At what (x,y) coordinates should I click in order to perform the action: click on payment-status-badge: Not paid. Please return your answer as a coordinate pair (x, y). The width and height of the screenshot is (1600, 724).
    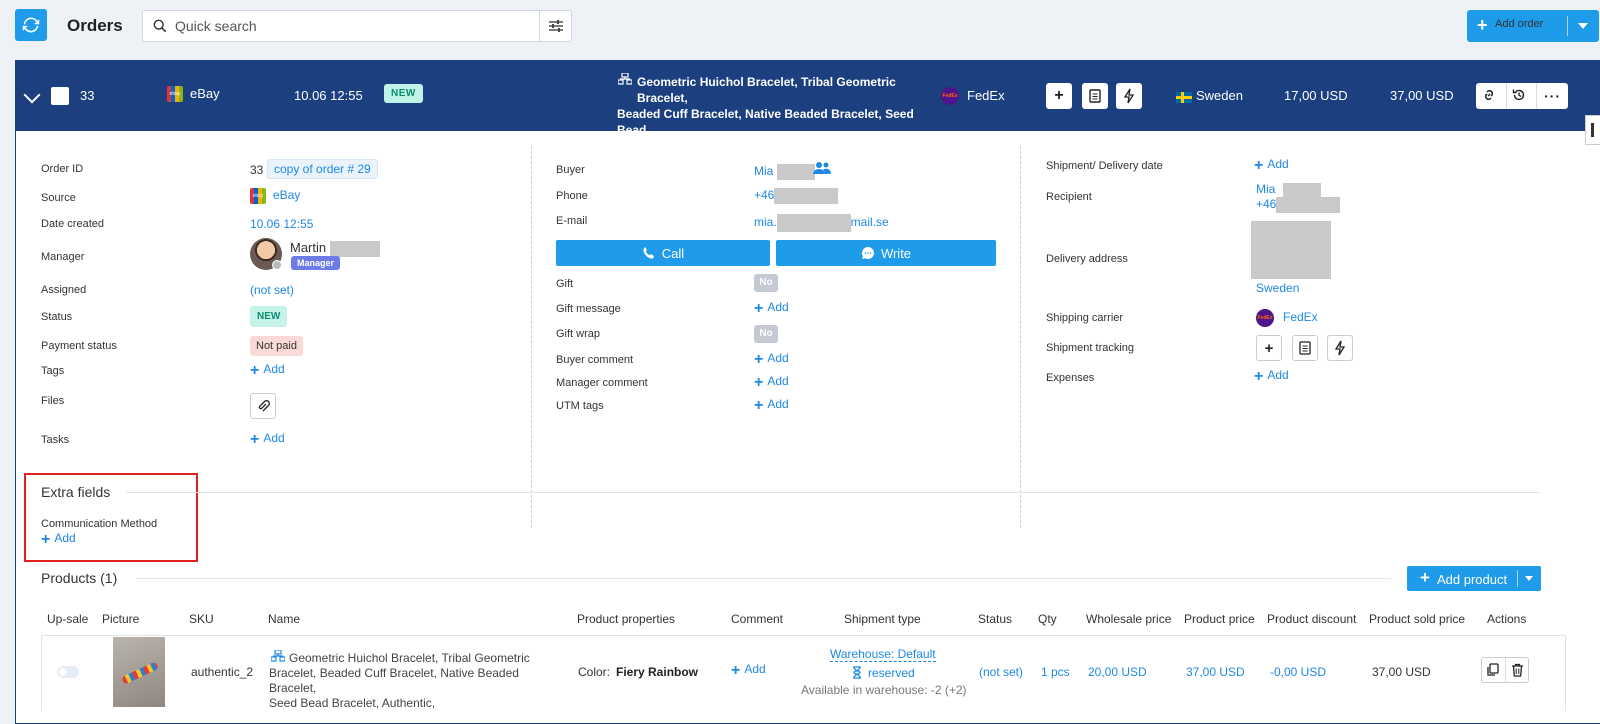
    Looking at the image, I should click on (276, 346).